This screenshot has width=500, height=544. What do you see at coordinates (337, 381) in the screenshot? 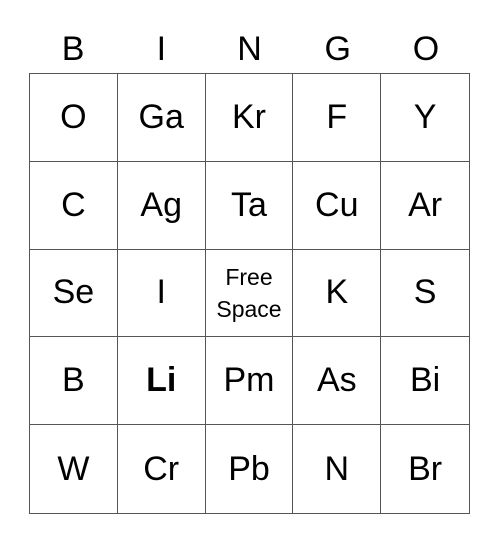
I see `bingo-cell: As` at bounding box center [337, 381].